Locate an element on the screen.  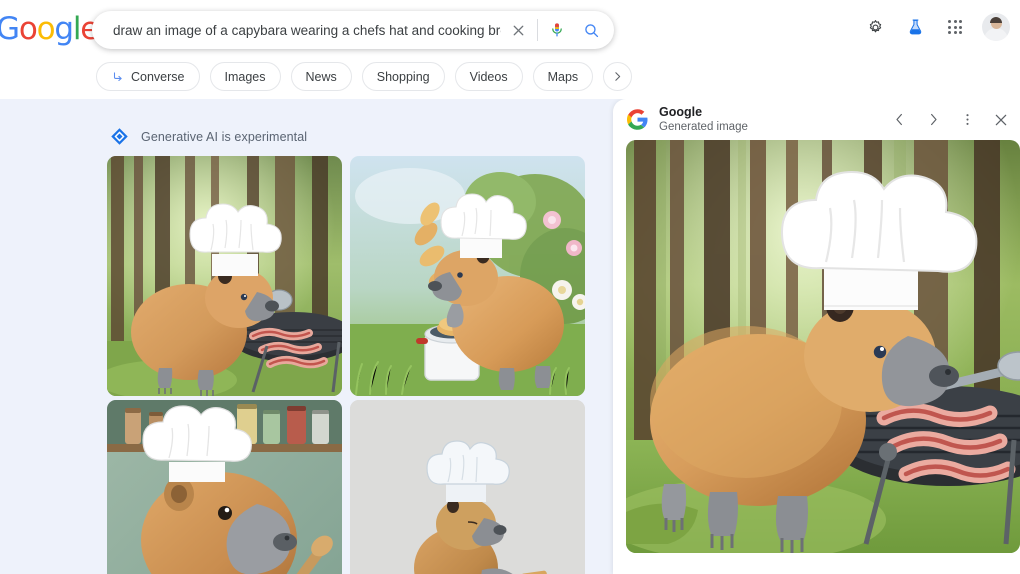
generative-ai-notice: Generative AI is experimental is located at coordinates (208, 136).